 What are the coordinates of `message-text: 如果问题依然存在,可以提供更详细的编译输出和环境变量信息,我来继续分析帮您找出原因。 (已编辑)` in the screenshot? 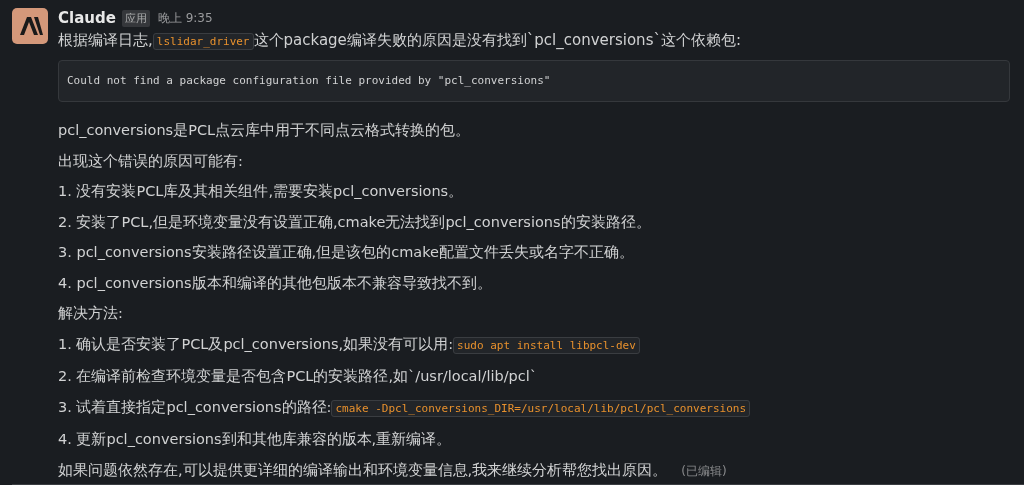 It's located at (393, 470).